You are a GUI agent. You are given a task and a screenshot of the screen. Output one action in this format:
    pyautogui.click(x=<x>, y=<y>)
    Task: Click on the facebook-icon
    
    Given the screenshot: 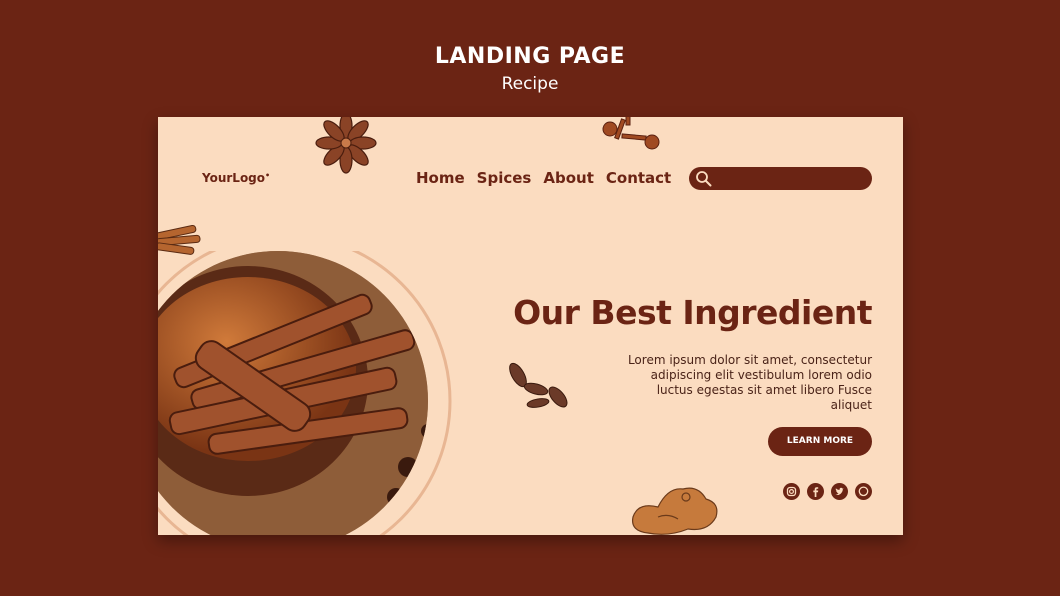 What is the action you would take?
    pyautogui.click(x=815, y=491)
    